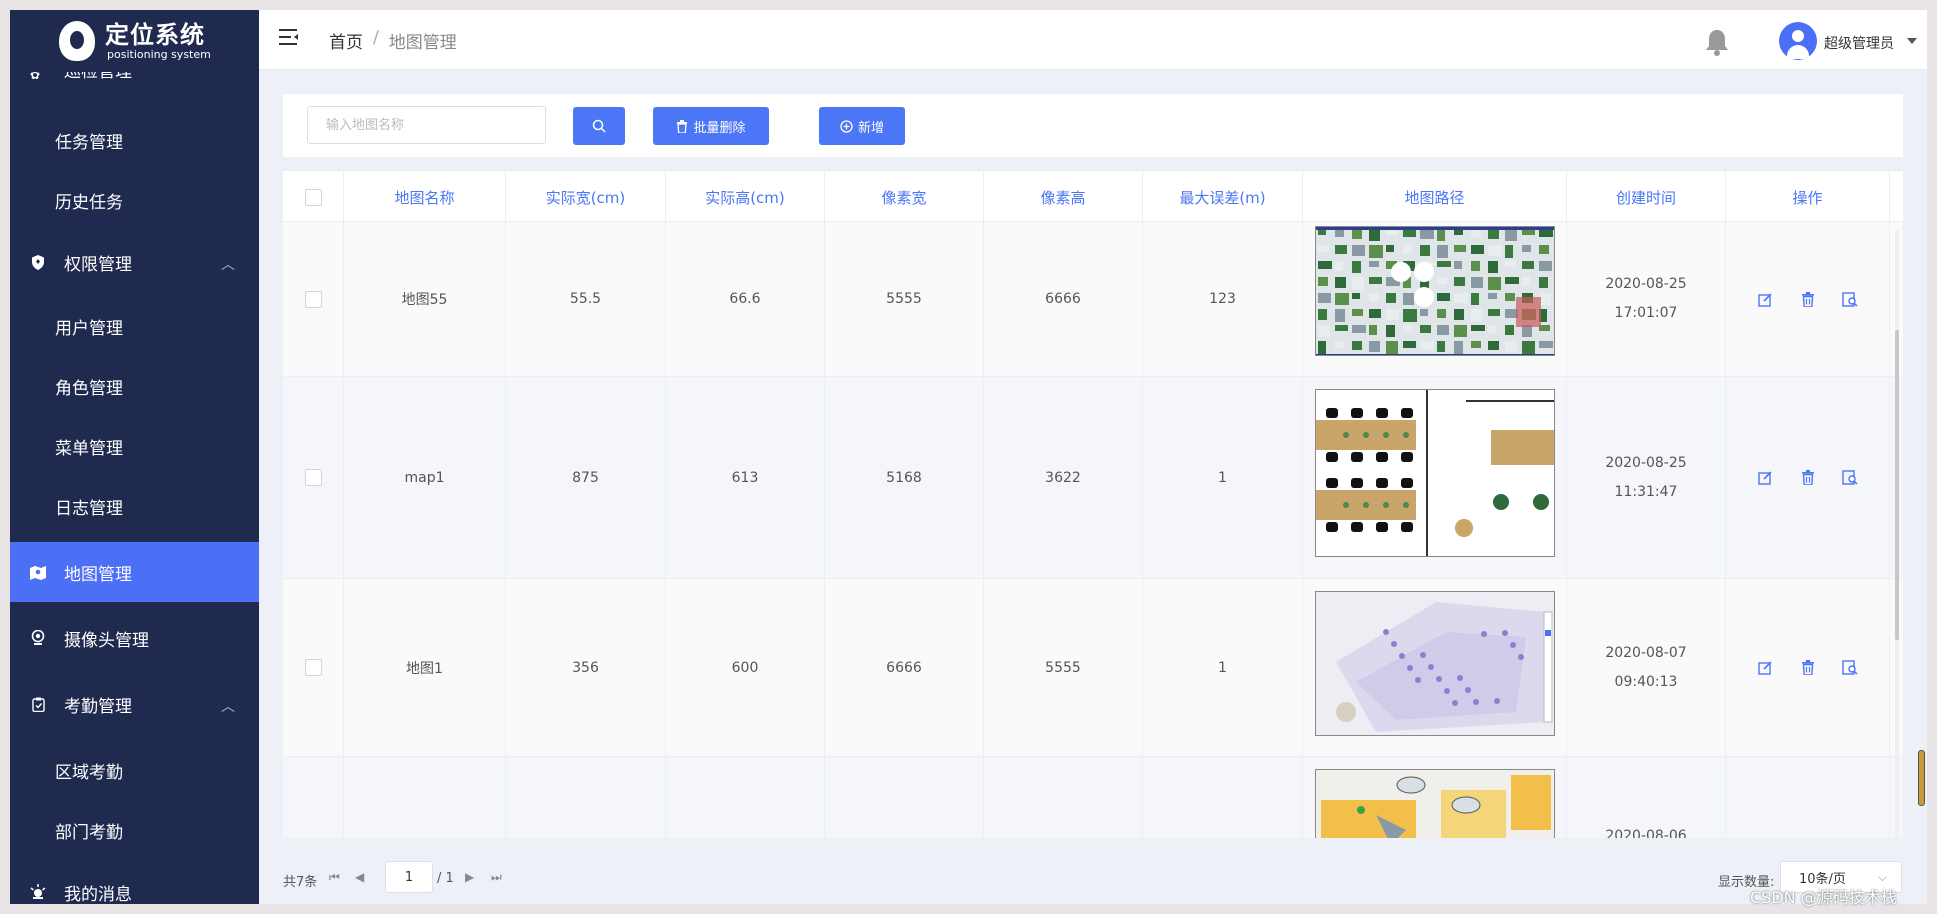 The image size is (1937, 914). Describe the element at coordinates (1646, 197) in the screenshot. I see `column-header: 创建时间` at that location.